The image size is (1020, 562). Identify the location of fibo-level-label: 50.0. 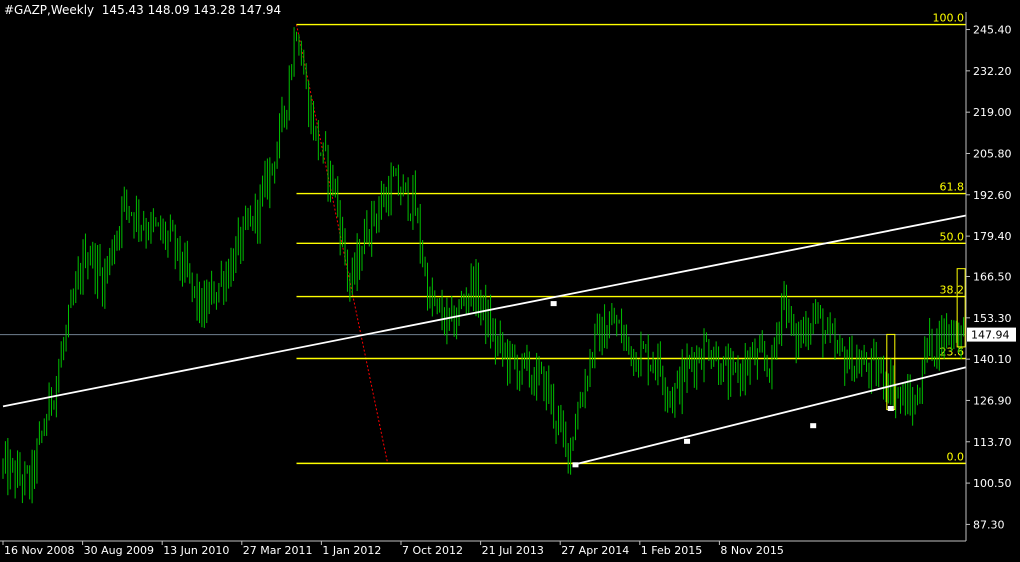
(952, 236).